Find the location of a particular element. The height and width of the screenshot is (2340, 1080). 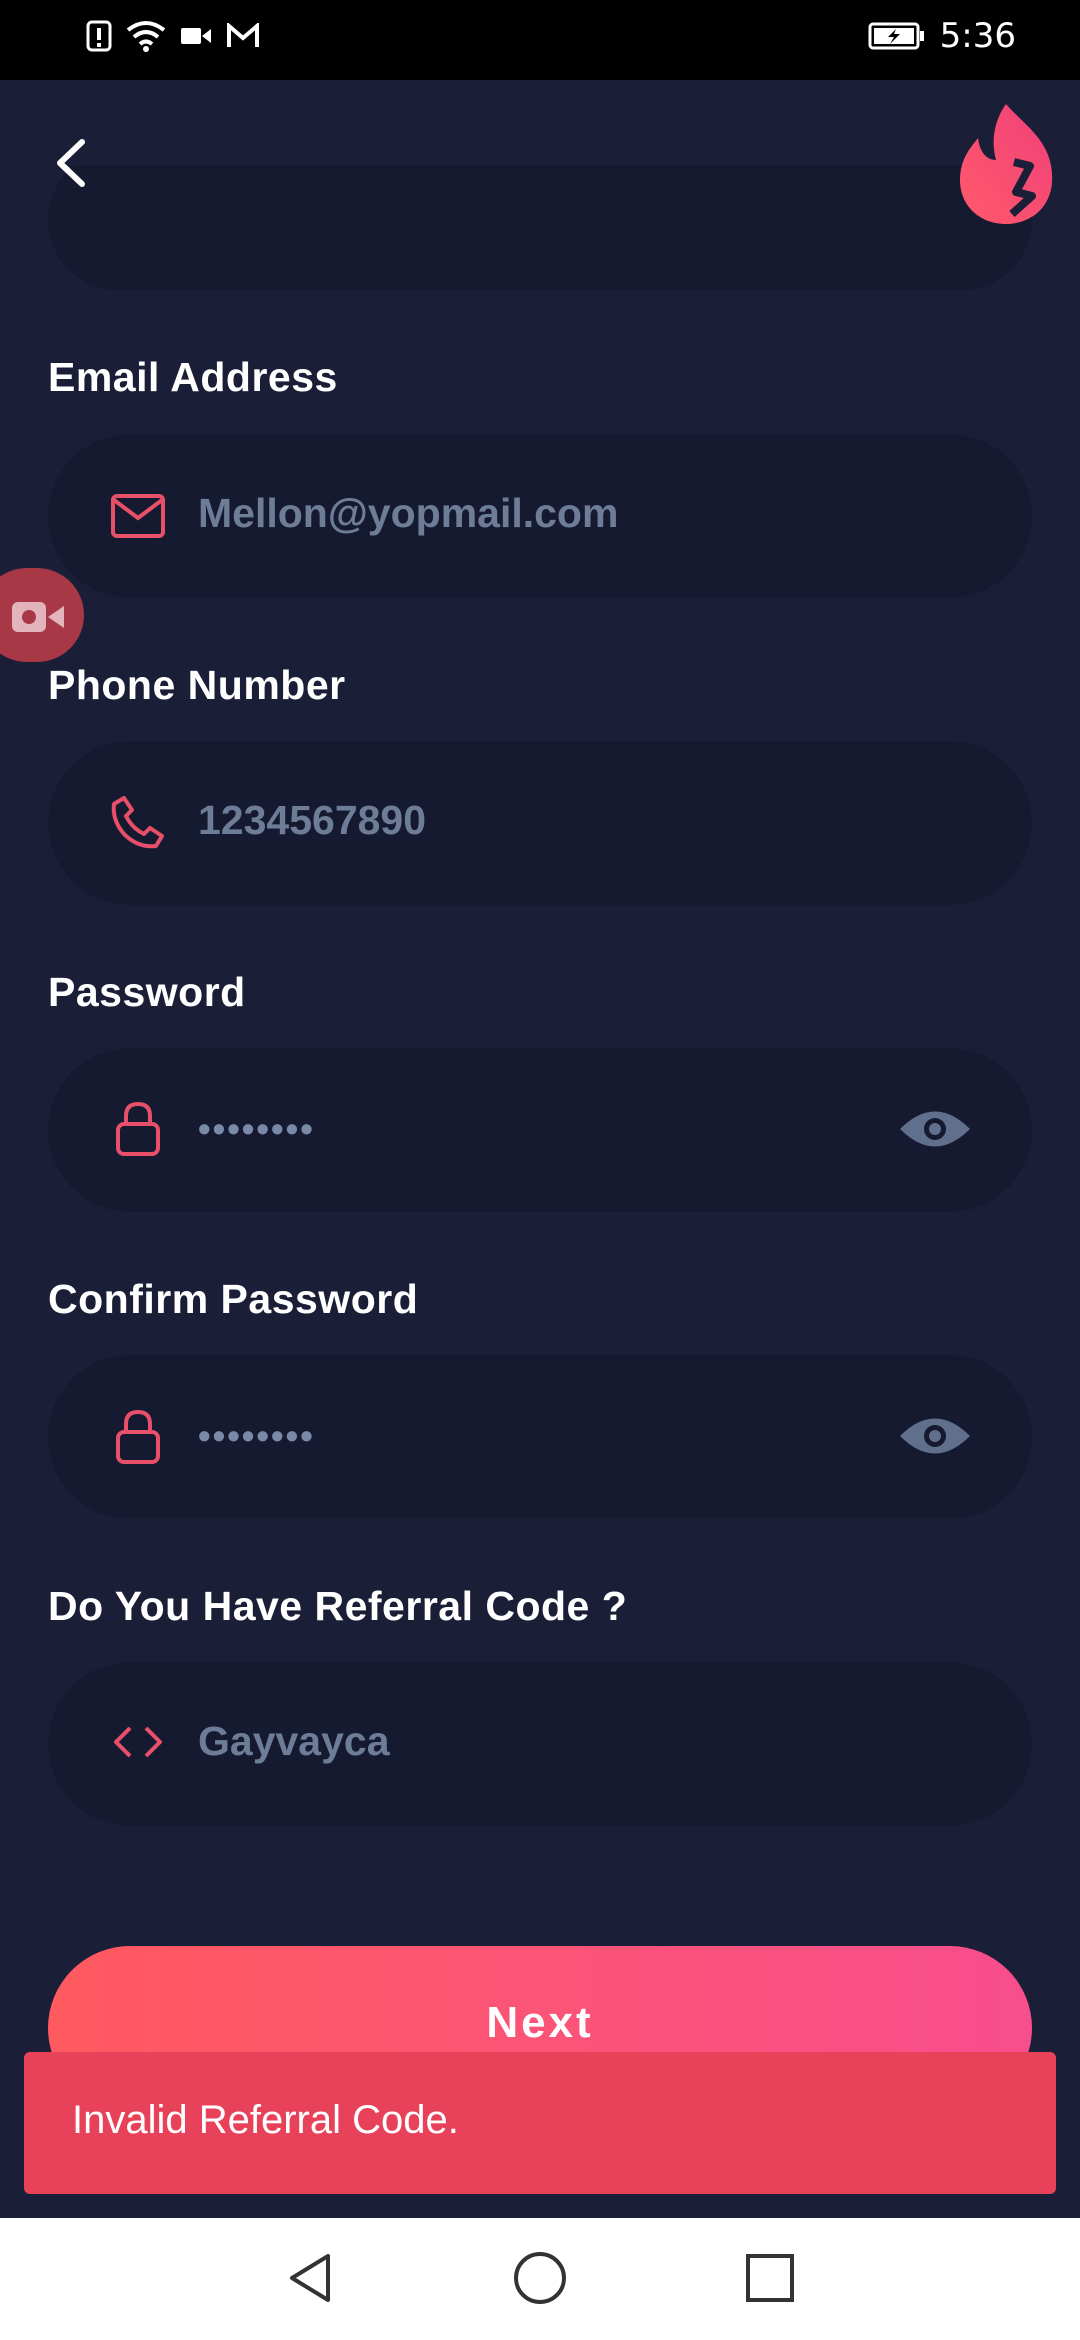

alert-icon is located at coordinates (99, 36).